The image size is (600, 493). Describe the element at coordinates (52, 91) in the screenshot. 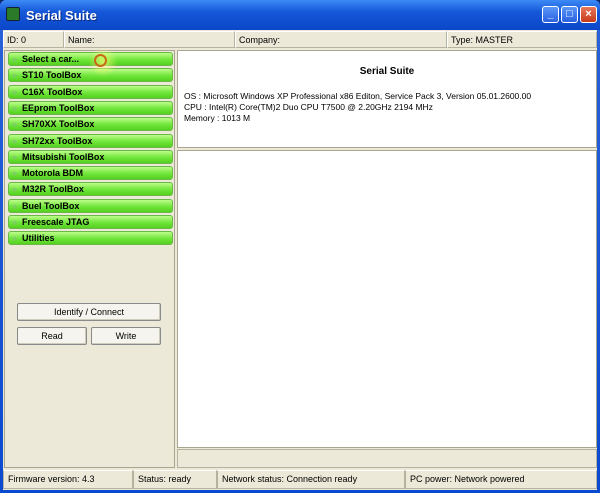

I see `menu-item-label: C16X ToolBox` at that location.